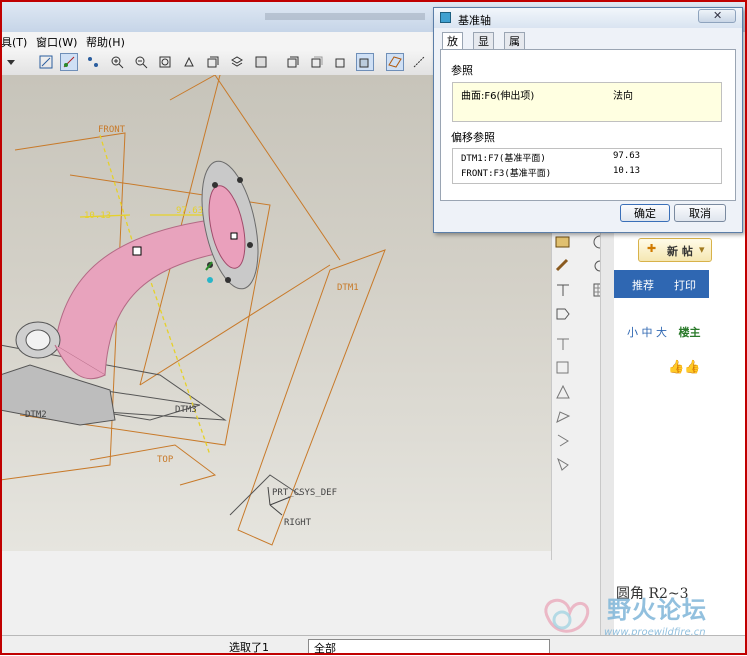 This screenshot has width=747, height=656. What do you see at coordinates (563, 464) in the screenshot?
I see `extend-icon` at bounding box center [563, 464].